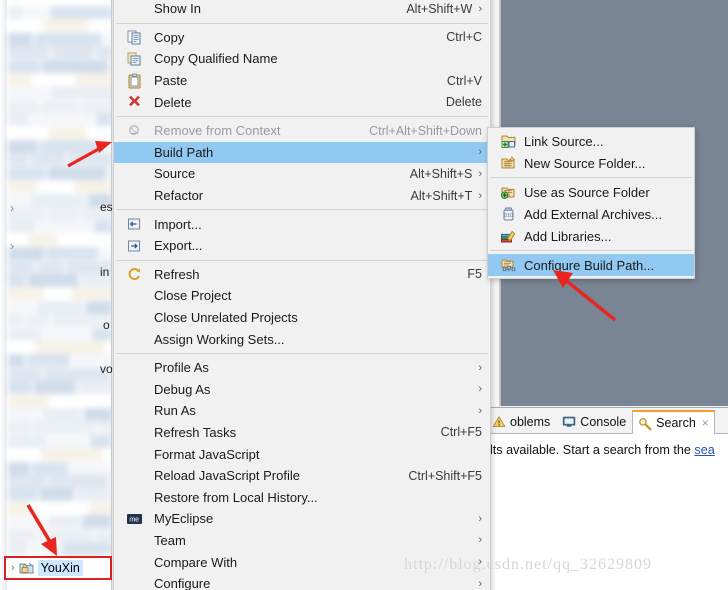  I want to click on menu-item-label: Refresh Tasks, so click(195, 432).